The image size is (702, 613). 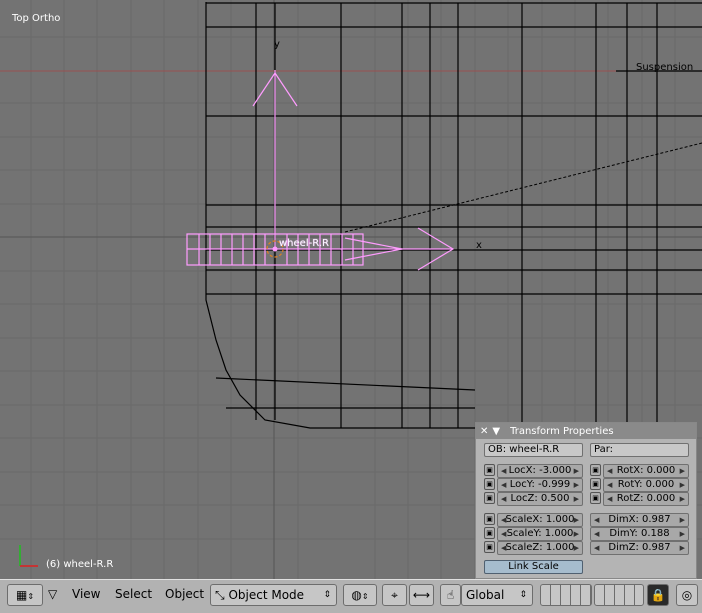 What do you see at coordinates (540, 548) in the screenshot?
I see `scale-z-field: ◀ ScaleZ: 1.000 ▶` at bounding box center [540, 548].